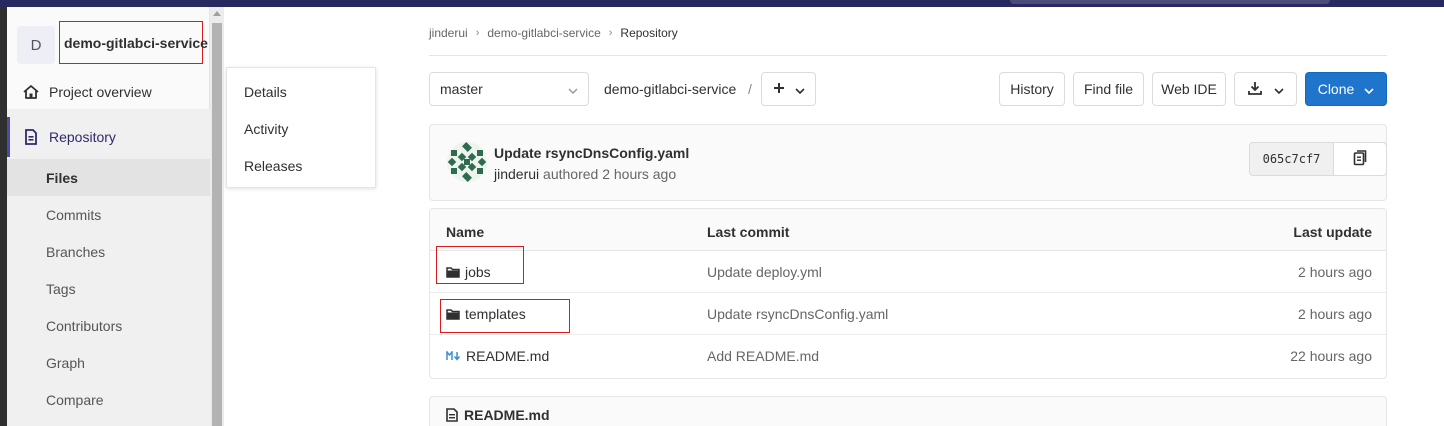  I want to click on commit-title: Update rsyncDnsConfig.yaml, so click(591, 153).